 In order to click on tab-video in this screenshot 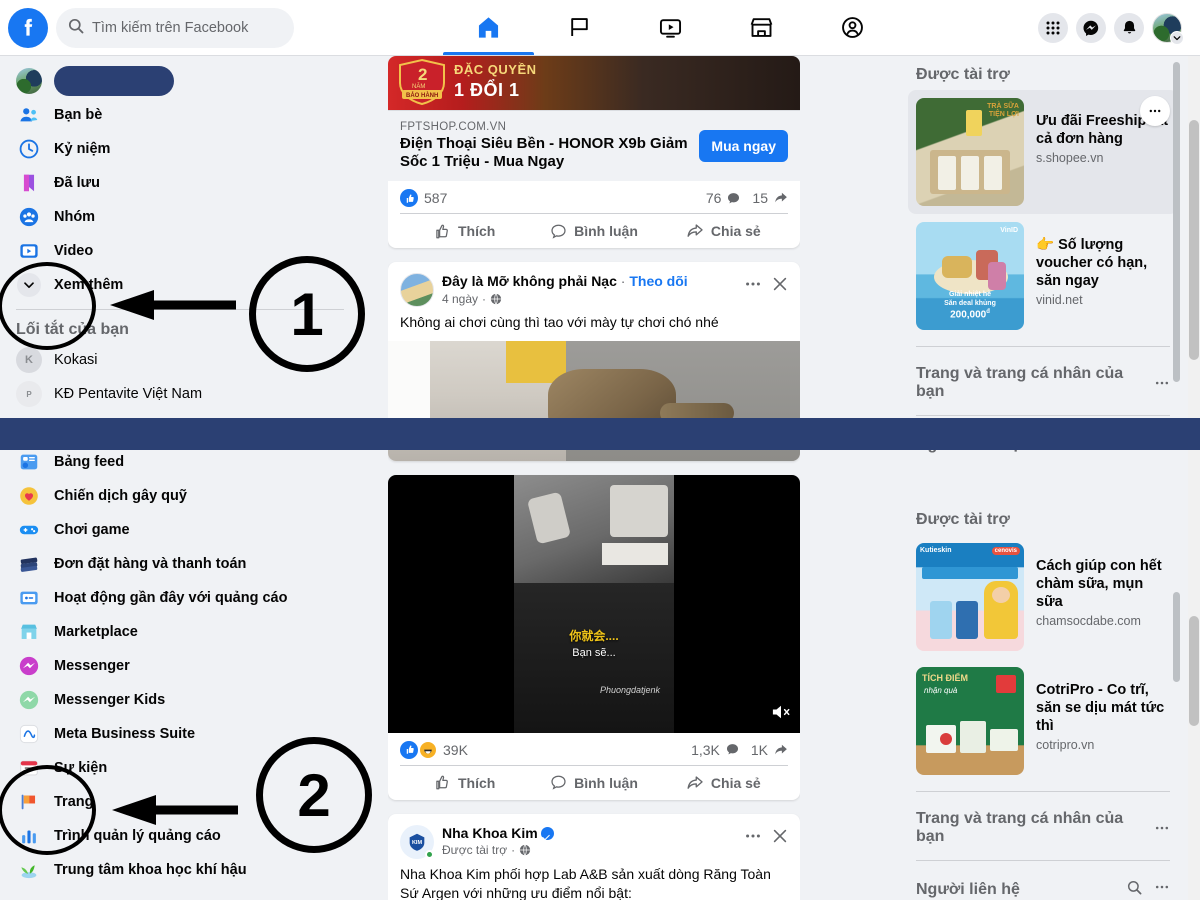, I will do `click(670, 27)`.